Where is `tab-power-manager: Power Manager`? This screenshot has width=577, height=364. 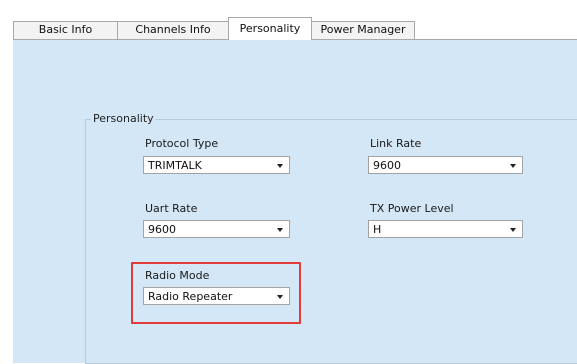
tab-power-manager: Power Manager is located at coordinates (363, 30).